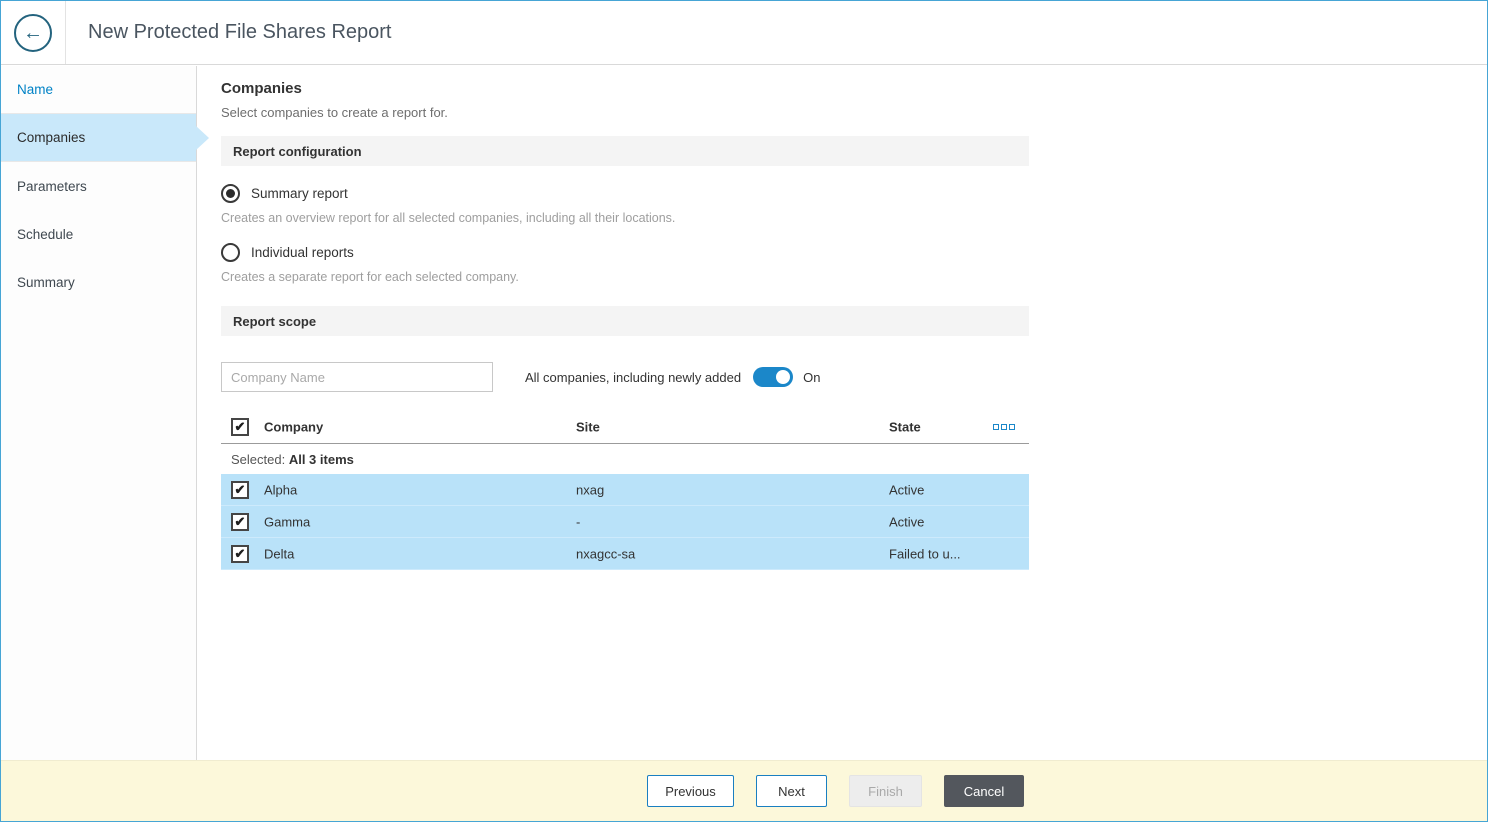 Image resolution: width=1488 pixels, height=822 pixels. Describe the element at coordinates (98, 138) in the screenshot. I see `sidebar-item-companies: Companies` at that location.